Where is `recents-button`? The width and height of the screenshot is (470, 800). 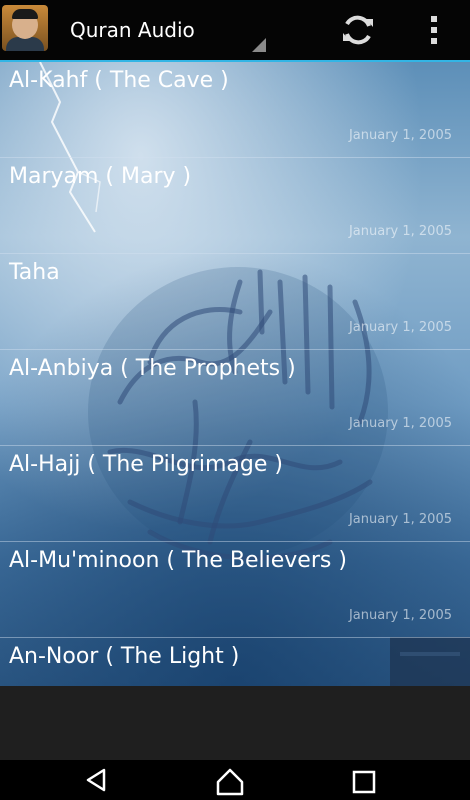
recents-button is located at coordinates (364, 780).